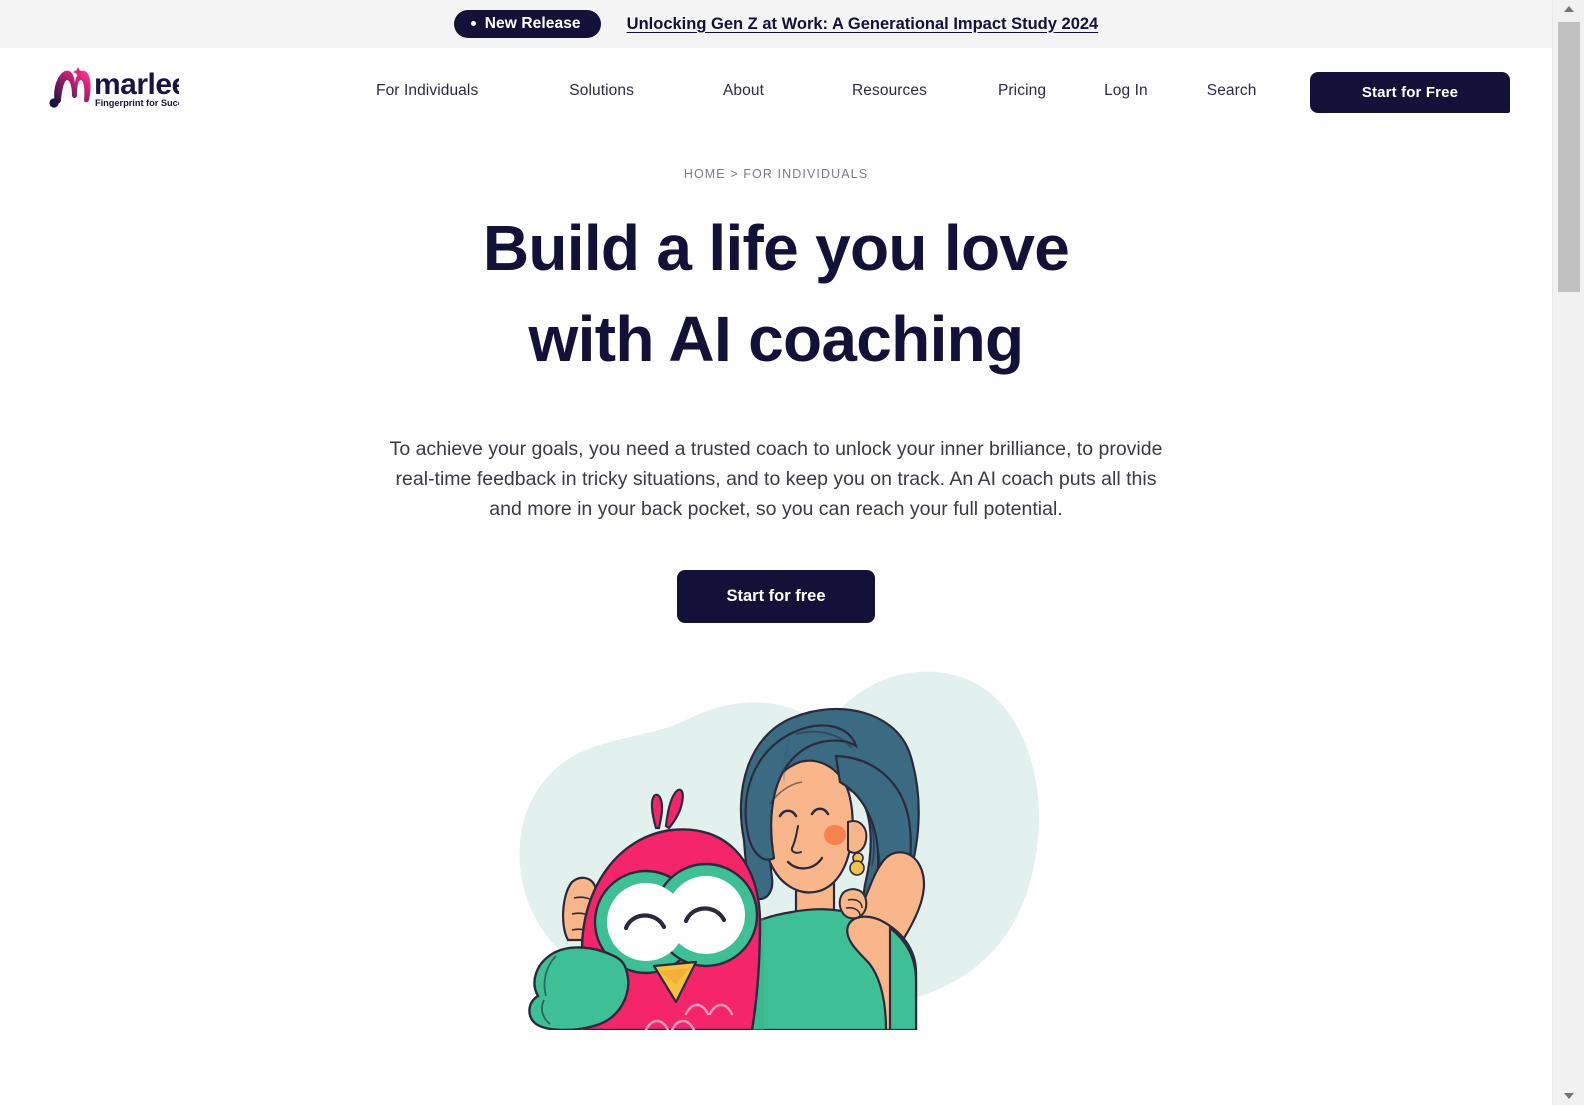 This screenshot has height=1105, width=1584. What do you see at coordinates (532, 23) in the screenshot?
I see `new-release-badge-label: New Release` at bounding box center [532, 23].